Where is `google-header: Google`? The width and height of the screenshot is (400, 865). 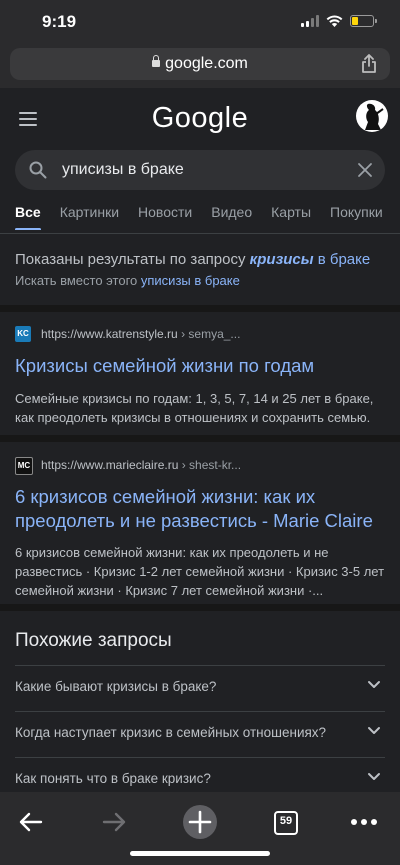
google-header: Google is located at coordinates (200, 120).